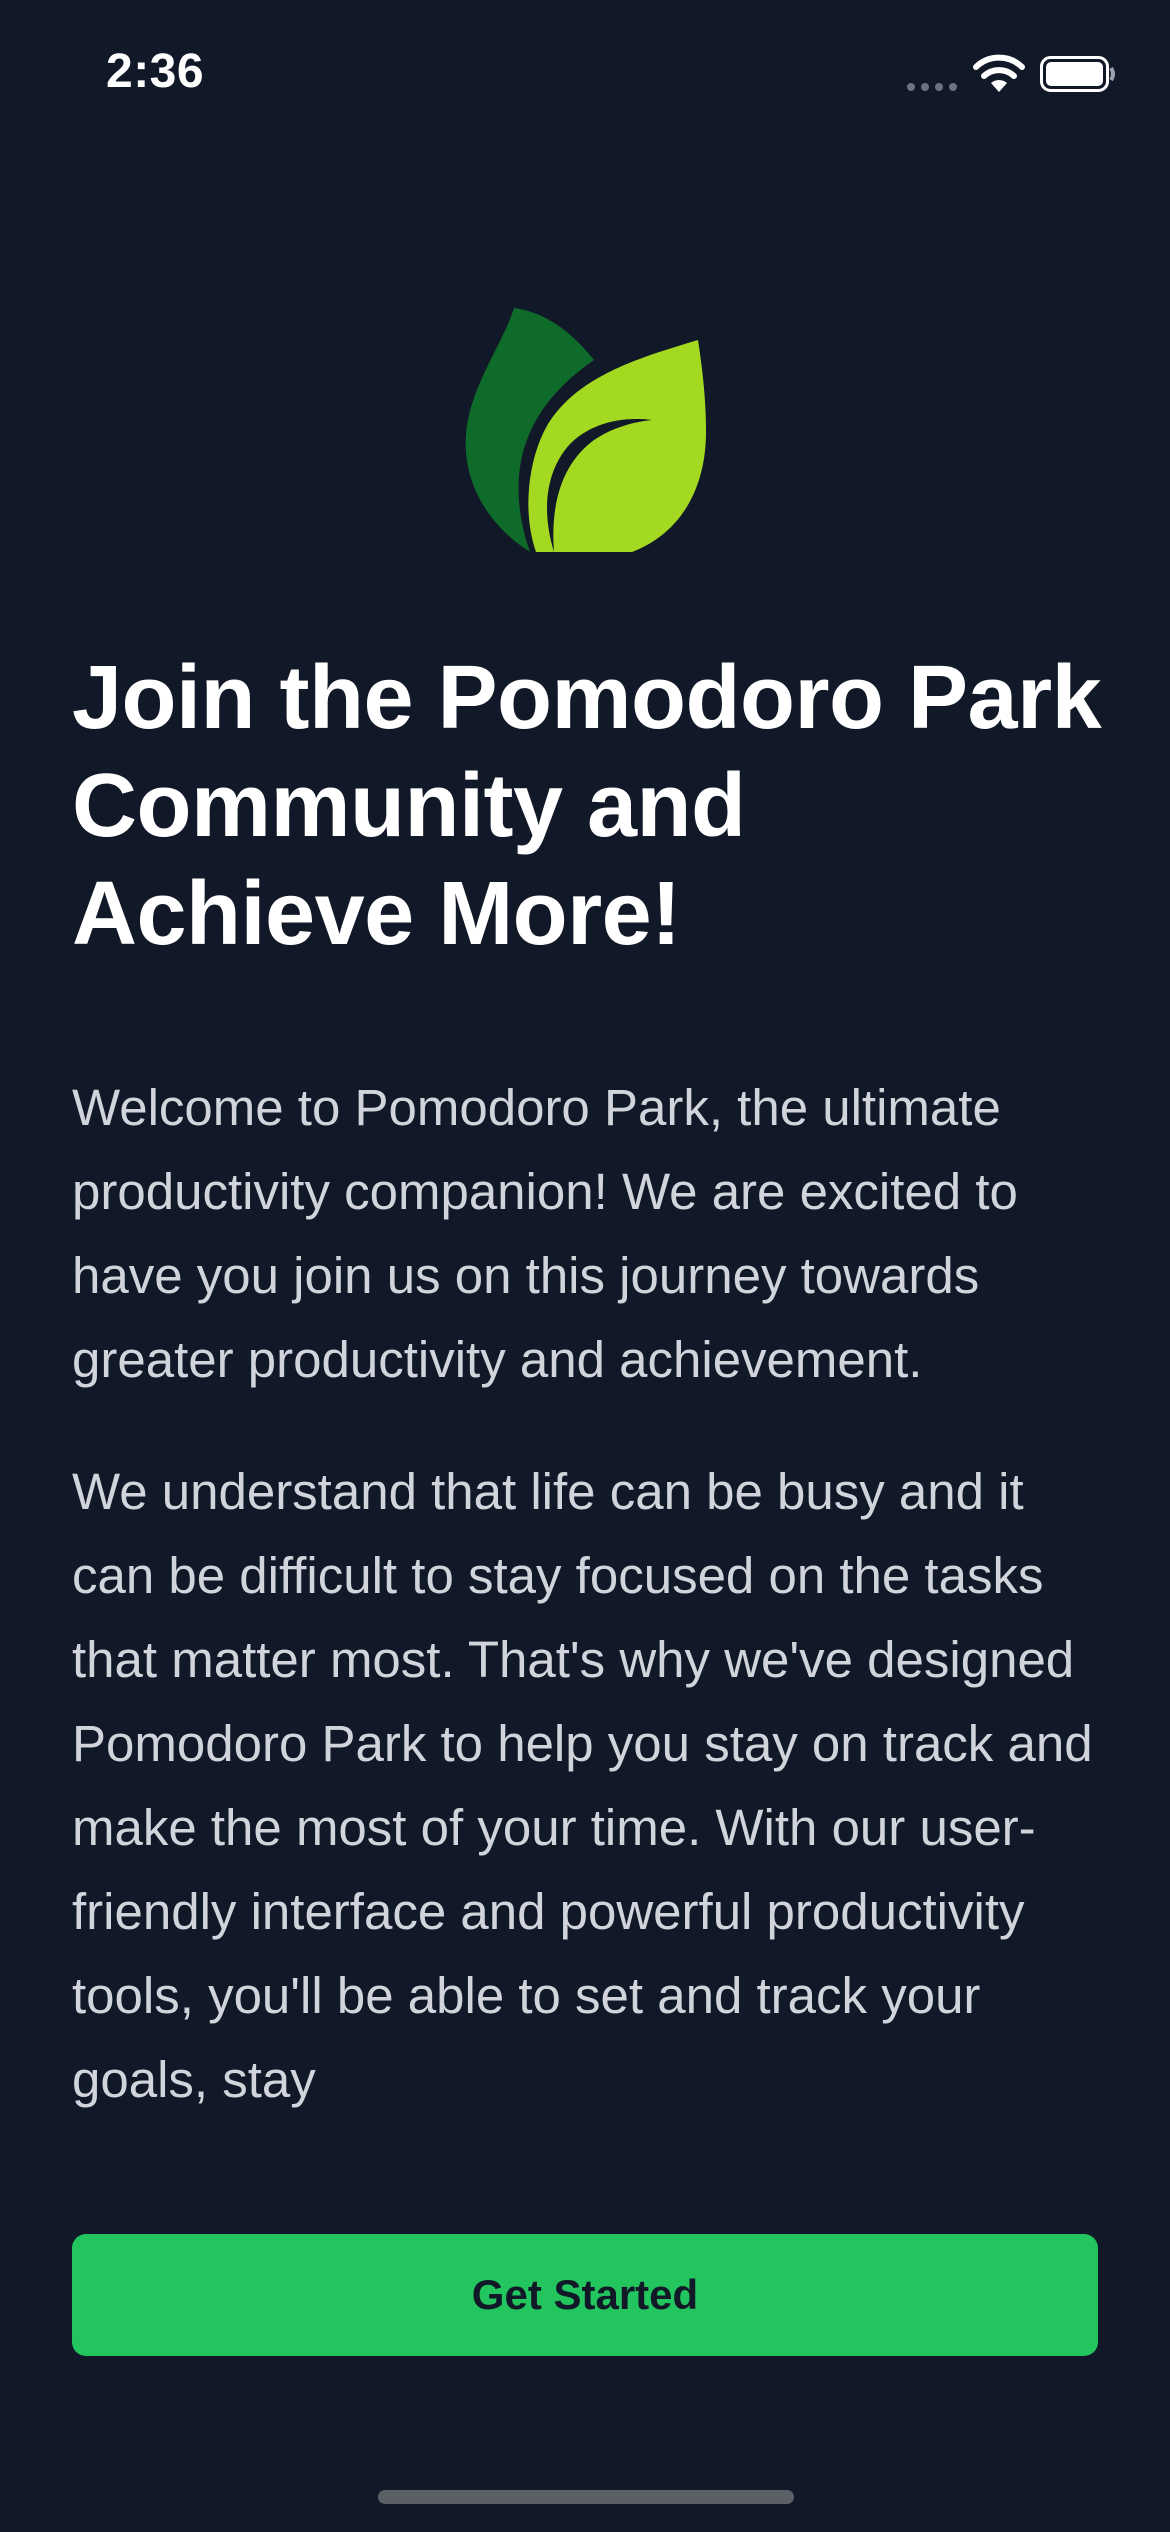 This screenshot has height=2532, width=1170. What do you see at coordinates (999, 73) in the screenshot?
I see `wifi-icon` at bounding box center [999, 73].